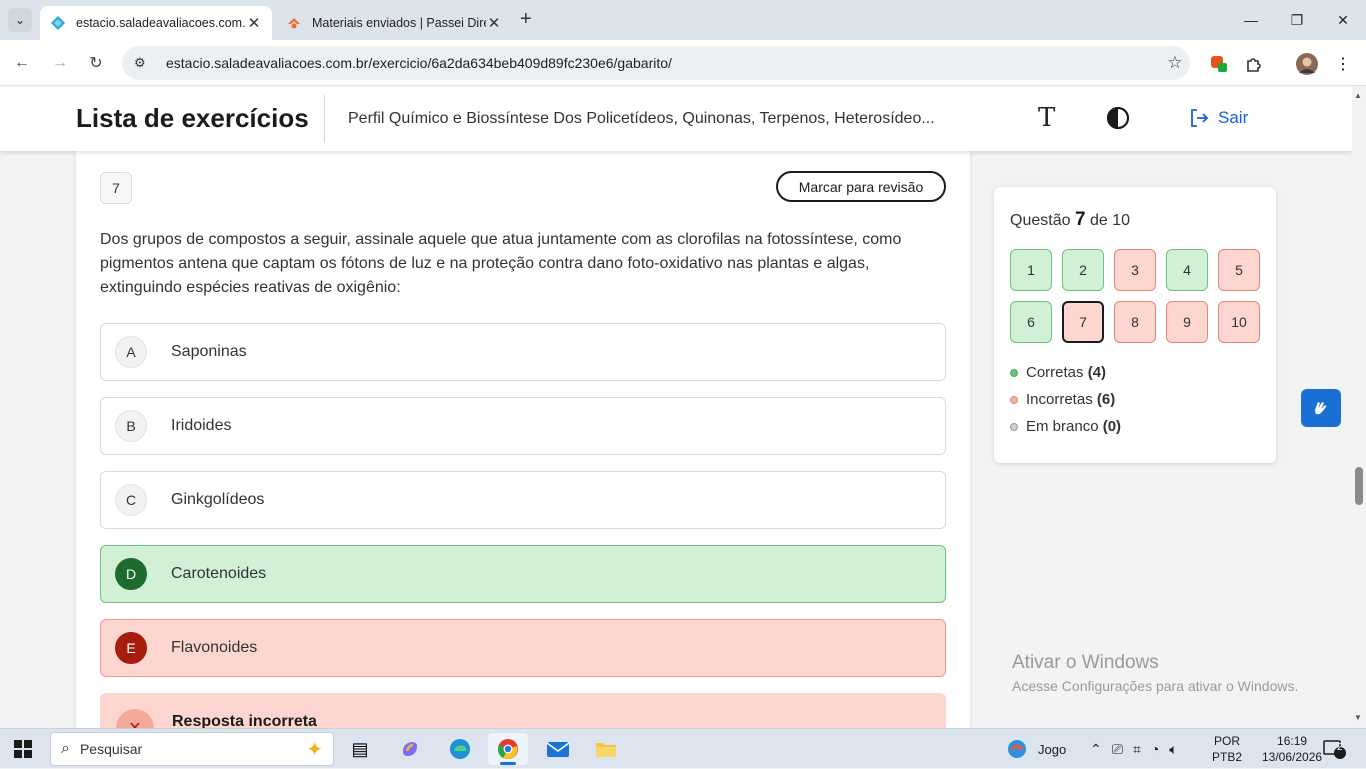 The image size is (1366, 769). What do you see at coordinates (244, 720) in the screenshot?
I see `result-label: Resposta incorreta` at bounding box center [244, 720].